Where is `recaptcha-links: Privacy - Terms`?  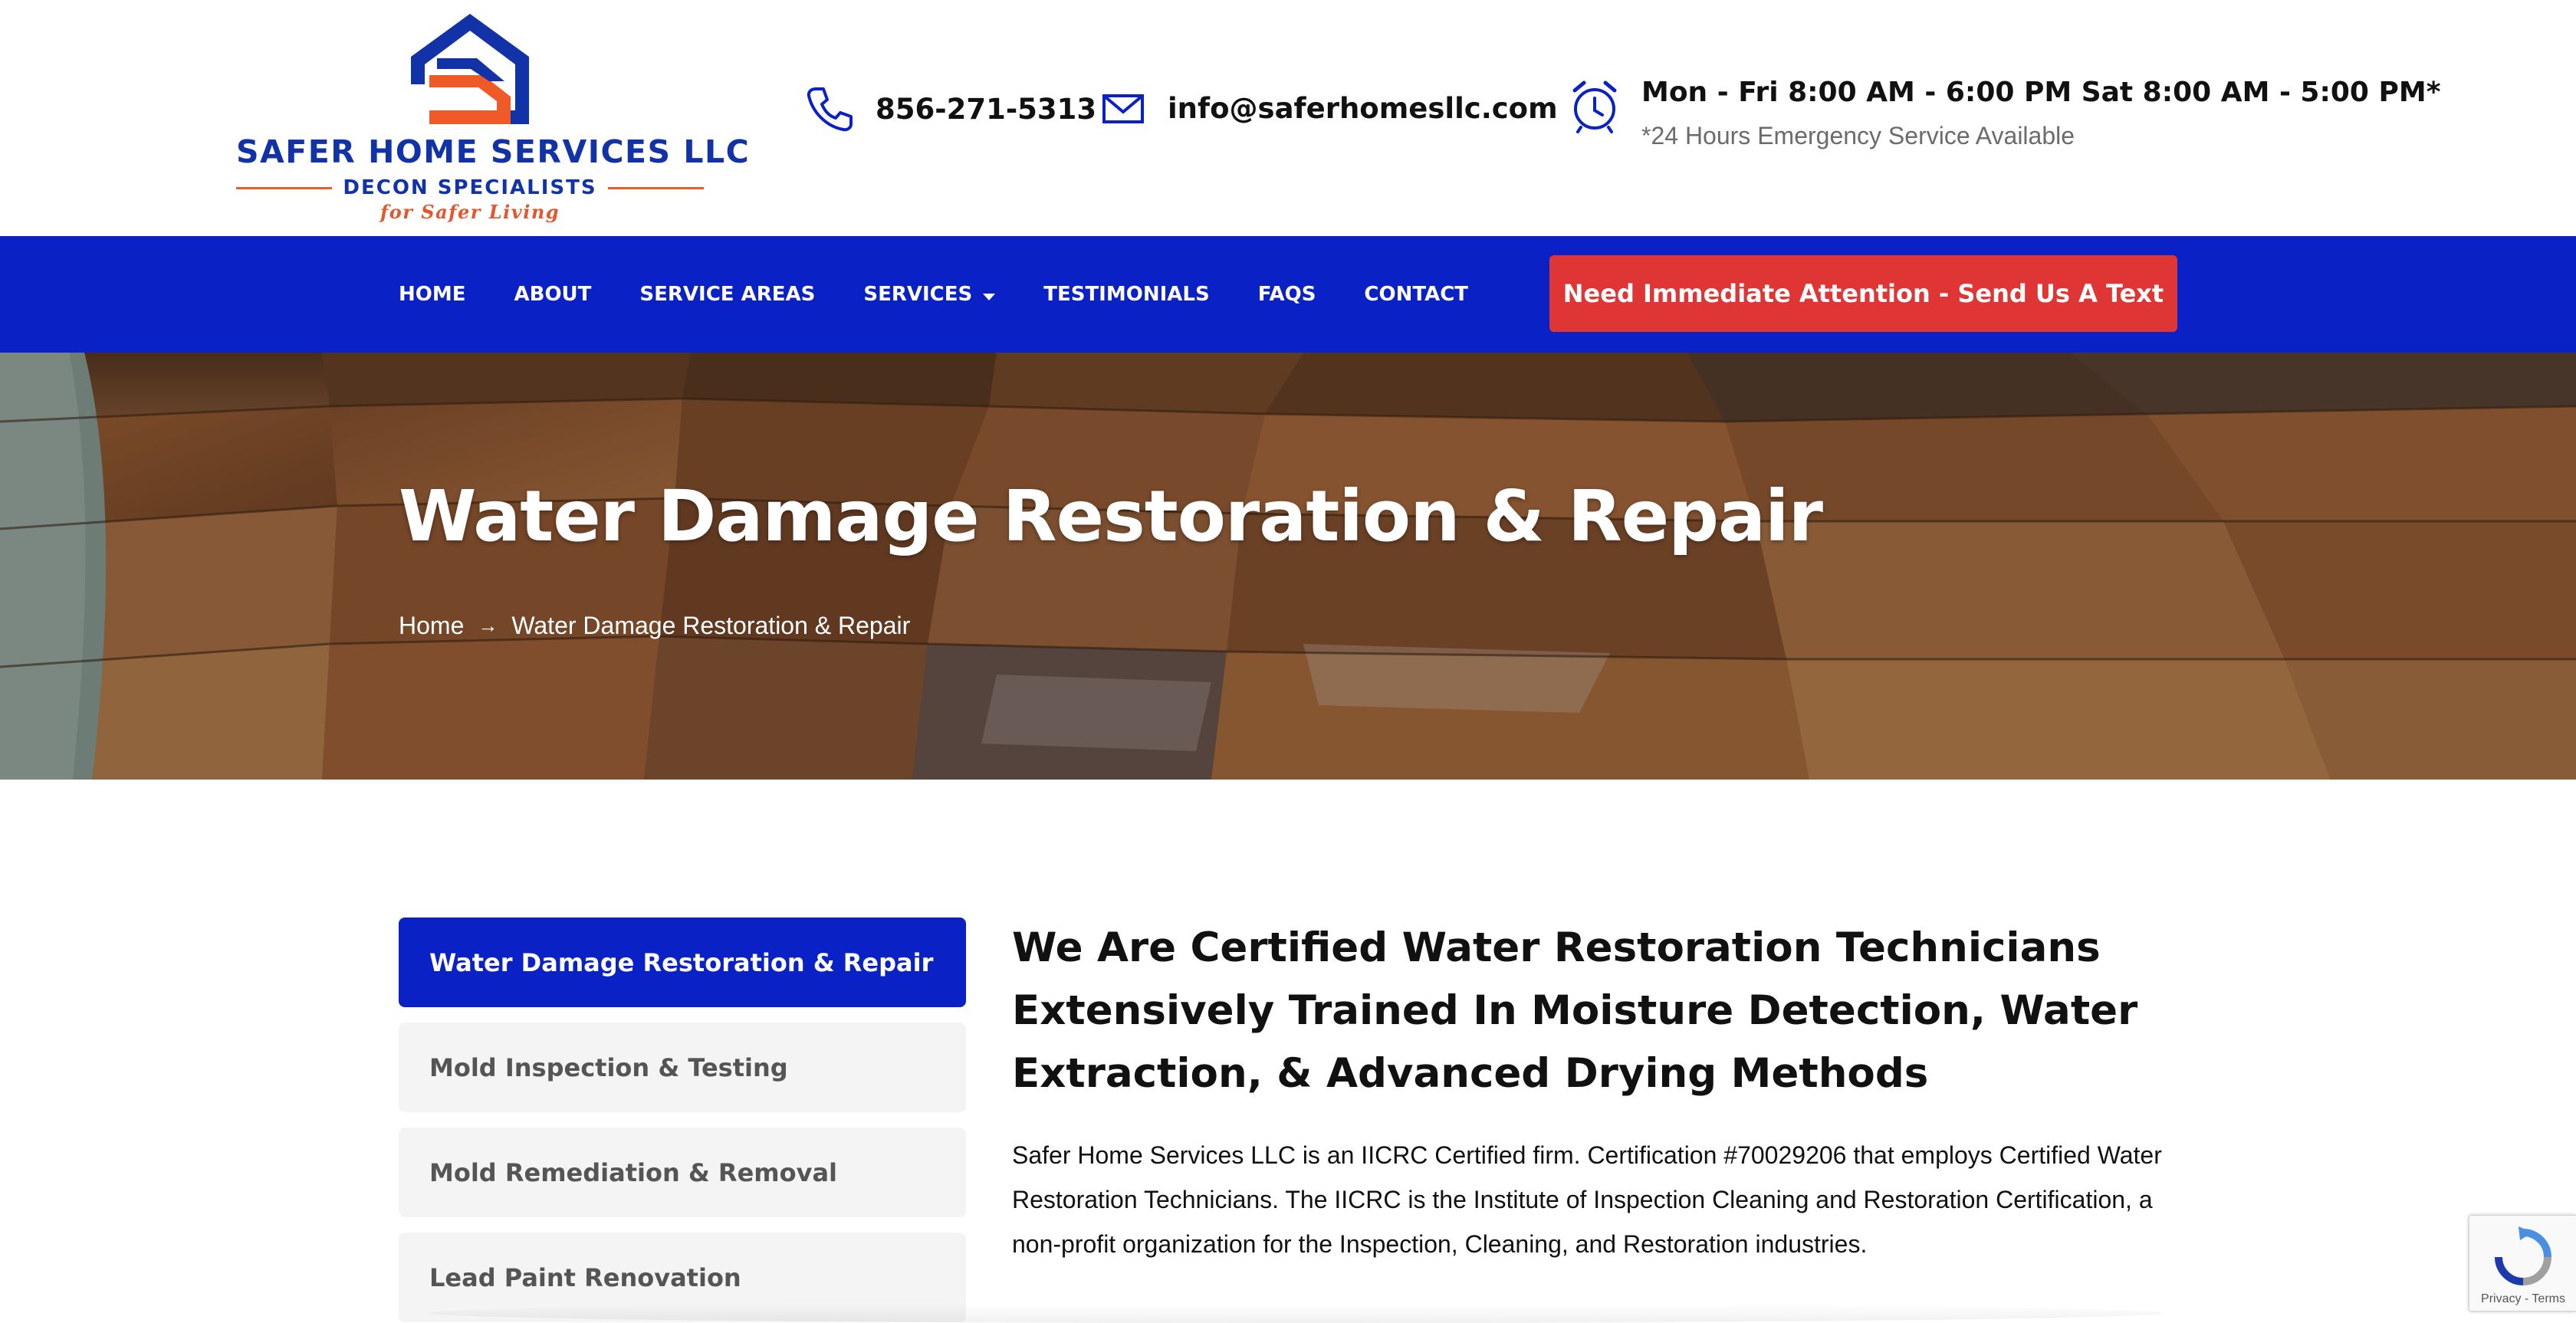 recaptcha-links: Privacy - Terms is located at coordinates (2523, 1299).